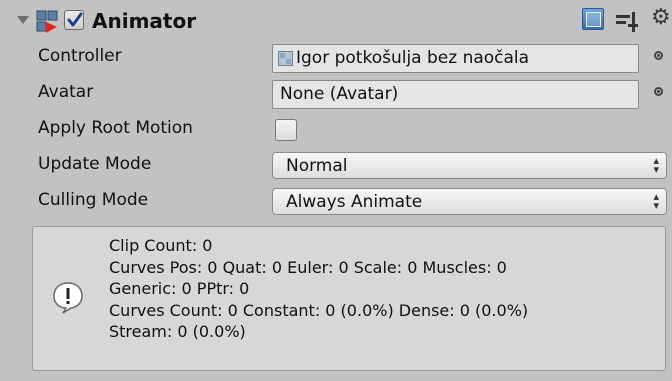 This screenshot has height=381, width=672. Describe the element at coordinates (336, 22) in the screenshot. I see `component-header: Animator ⚙` at that location.